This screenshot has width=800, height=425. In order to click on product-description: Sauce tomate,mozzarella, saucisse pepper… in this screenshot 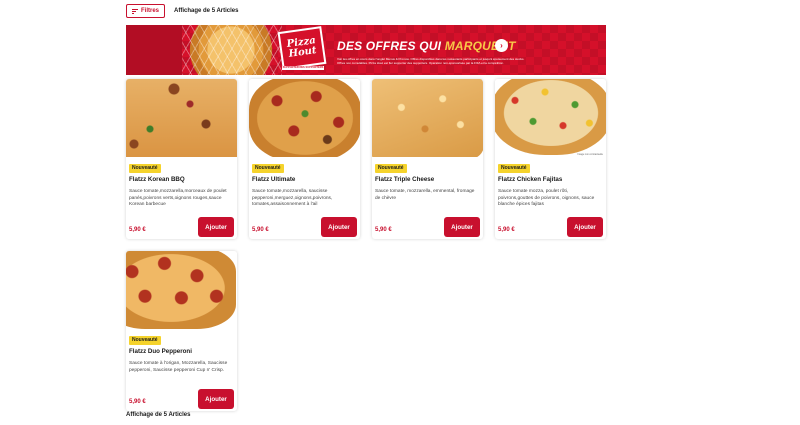, I will do `click(292, 198)`.